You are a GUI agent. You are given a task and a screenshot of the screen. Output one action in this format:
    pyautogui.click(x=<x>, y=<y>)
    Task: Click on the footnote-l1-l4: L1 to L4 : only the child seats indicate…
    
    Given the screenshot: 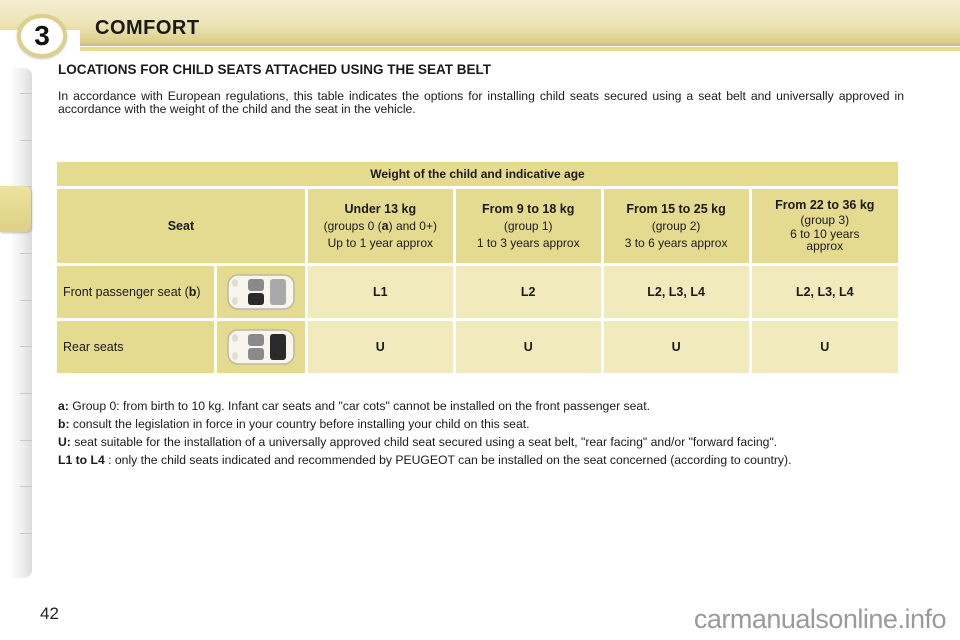 What is the action you would take?
    pyautogui.click(x=481, y=460)
    